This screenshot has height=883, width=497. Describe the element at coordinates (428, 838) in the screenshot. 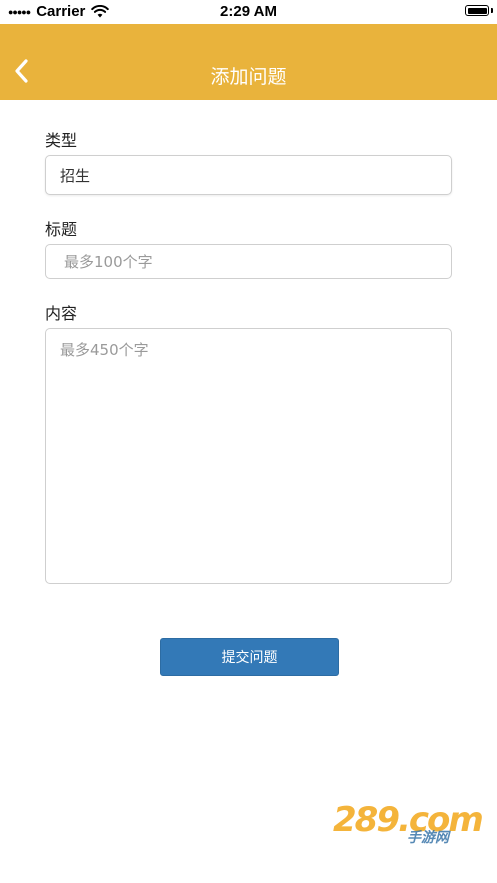

I see `watermark-sub-text: 手游网` at that location.